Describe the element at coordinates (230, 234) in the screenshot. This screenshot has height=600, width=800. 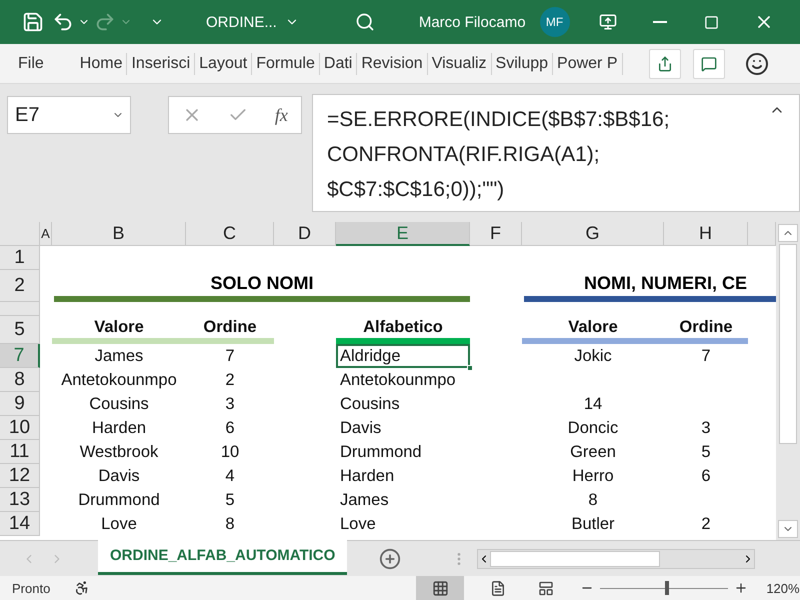
I see `column-header: C` at that location.